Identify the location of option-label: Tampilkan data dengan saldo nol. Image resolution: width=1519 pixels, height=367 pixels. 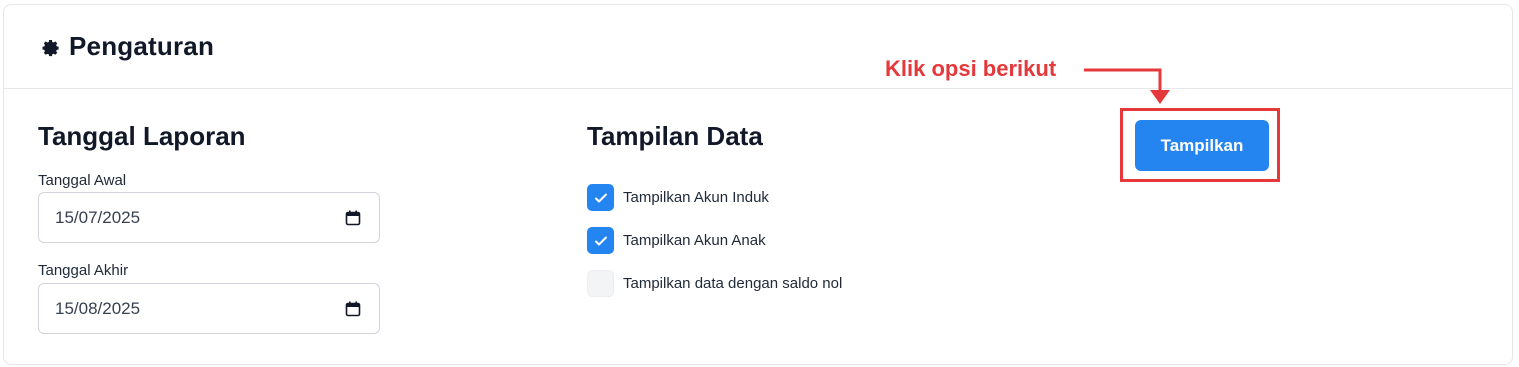
(733, 283).